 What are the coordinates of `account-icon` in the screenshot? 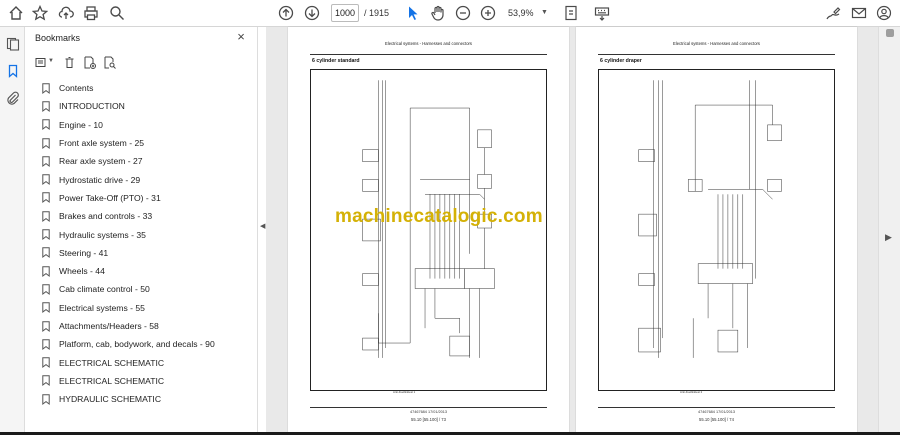 It's located at (884, 13).